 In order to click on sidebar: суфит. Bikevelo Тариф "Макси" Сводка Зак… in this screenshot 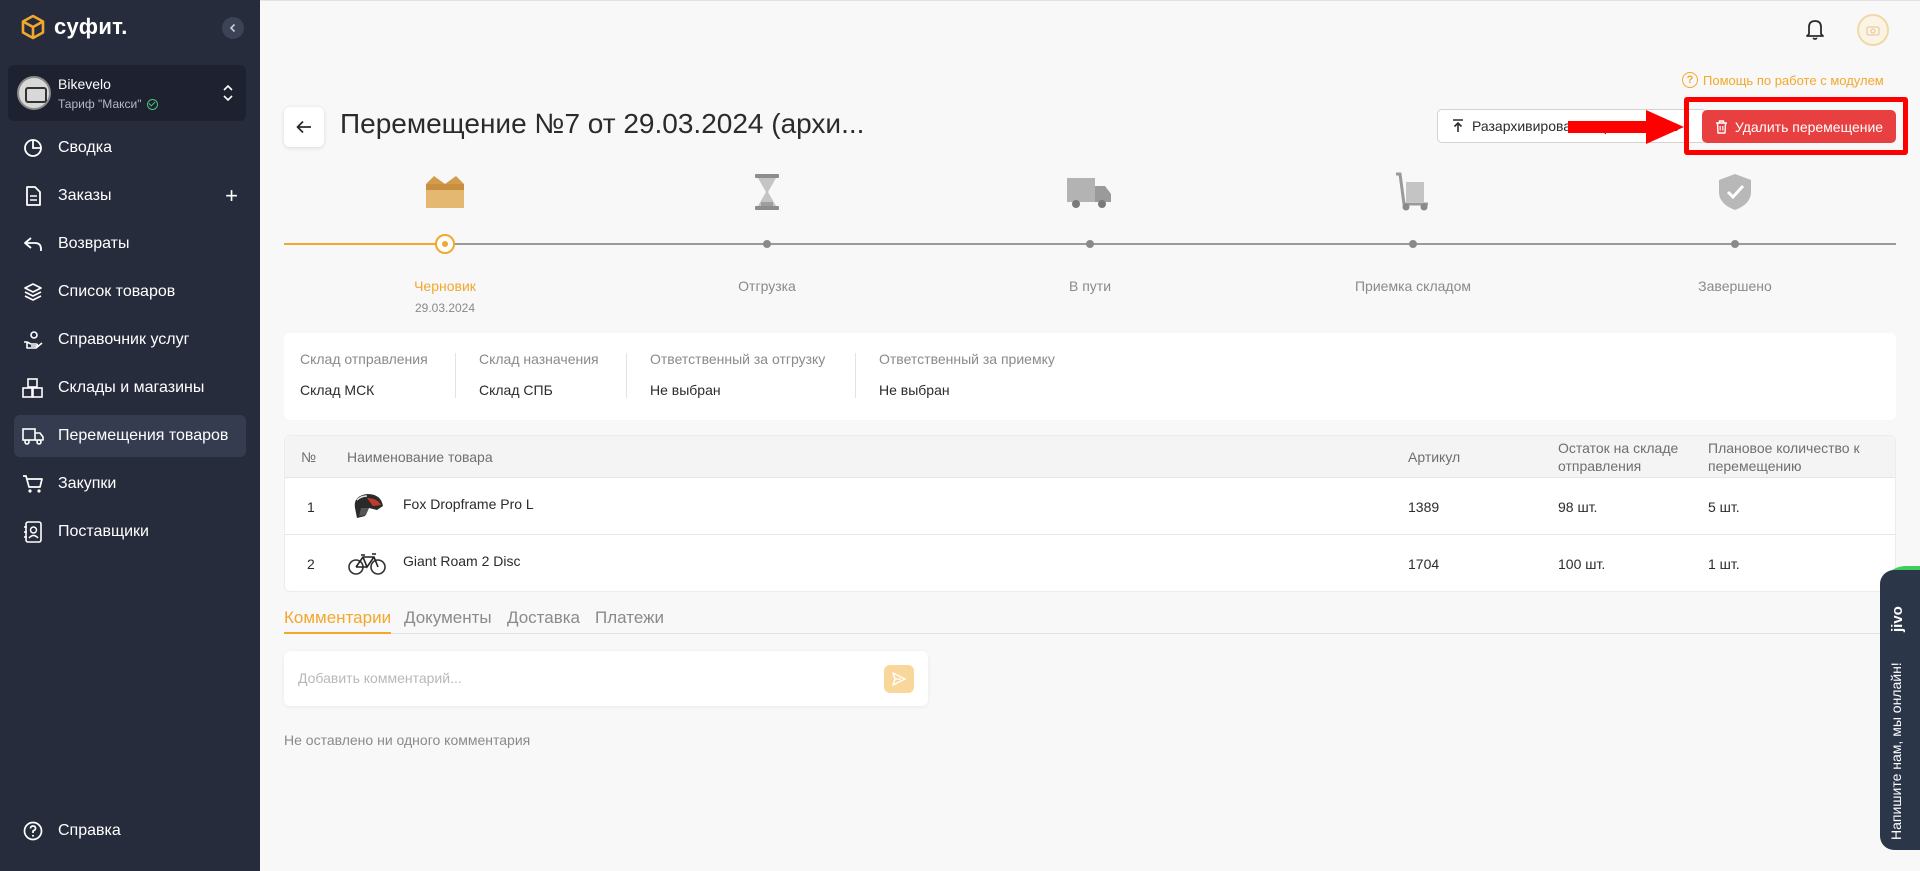, I will do `click(130, 435)`.